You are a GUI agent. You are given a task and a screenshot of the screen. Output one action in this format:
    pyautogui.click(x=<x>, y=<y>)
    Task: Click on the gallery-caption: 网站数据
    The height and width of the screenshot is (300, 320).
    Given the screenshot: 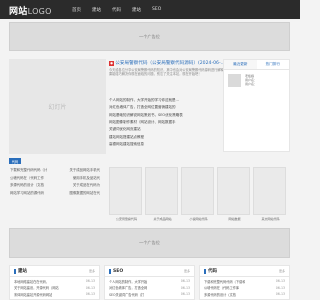 What is the action you would take?
    pyautogui.click(x=234, y=219)
    